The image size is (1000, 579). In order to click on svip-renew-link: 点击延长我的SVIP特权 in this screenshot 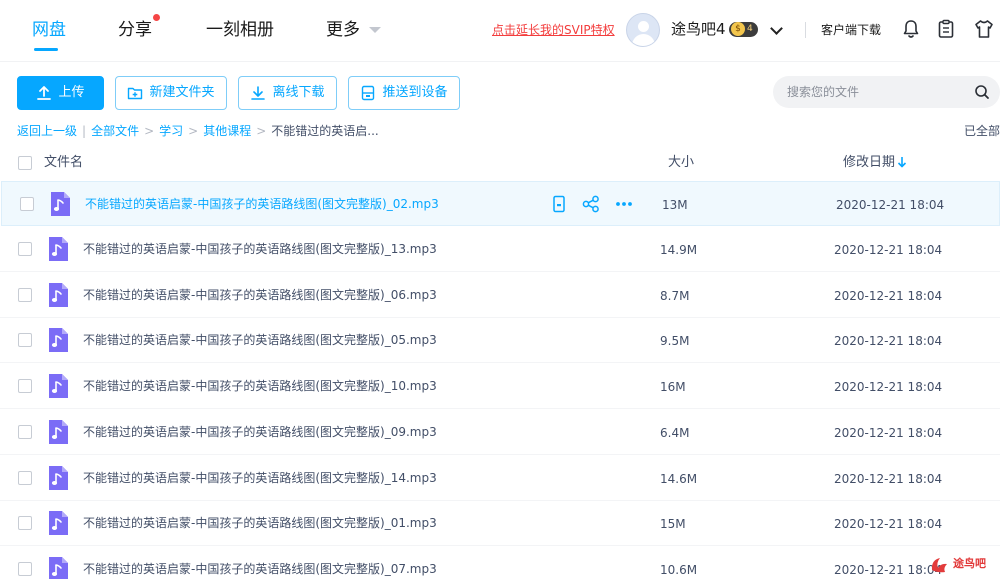, I will do `click(553, 30)`.